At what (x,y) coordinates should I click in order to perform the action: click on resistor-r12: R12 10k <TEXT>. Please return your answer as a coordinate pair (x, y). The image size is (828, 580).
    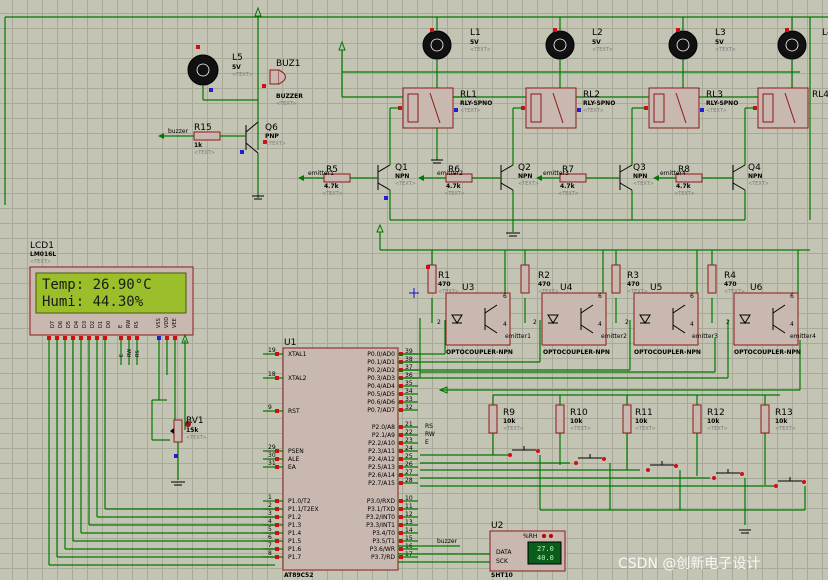
    Looking at the image, I should click on (710, 419).